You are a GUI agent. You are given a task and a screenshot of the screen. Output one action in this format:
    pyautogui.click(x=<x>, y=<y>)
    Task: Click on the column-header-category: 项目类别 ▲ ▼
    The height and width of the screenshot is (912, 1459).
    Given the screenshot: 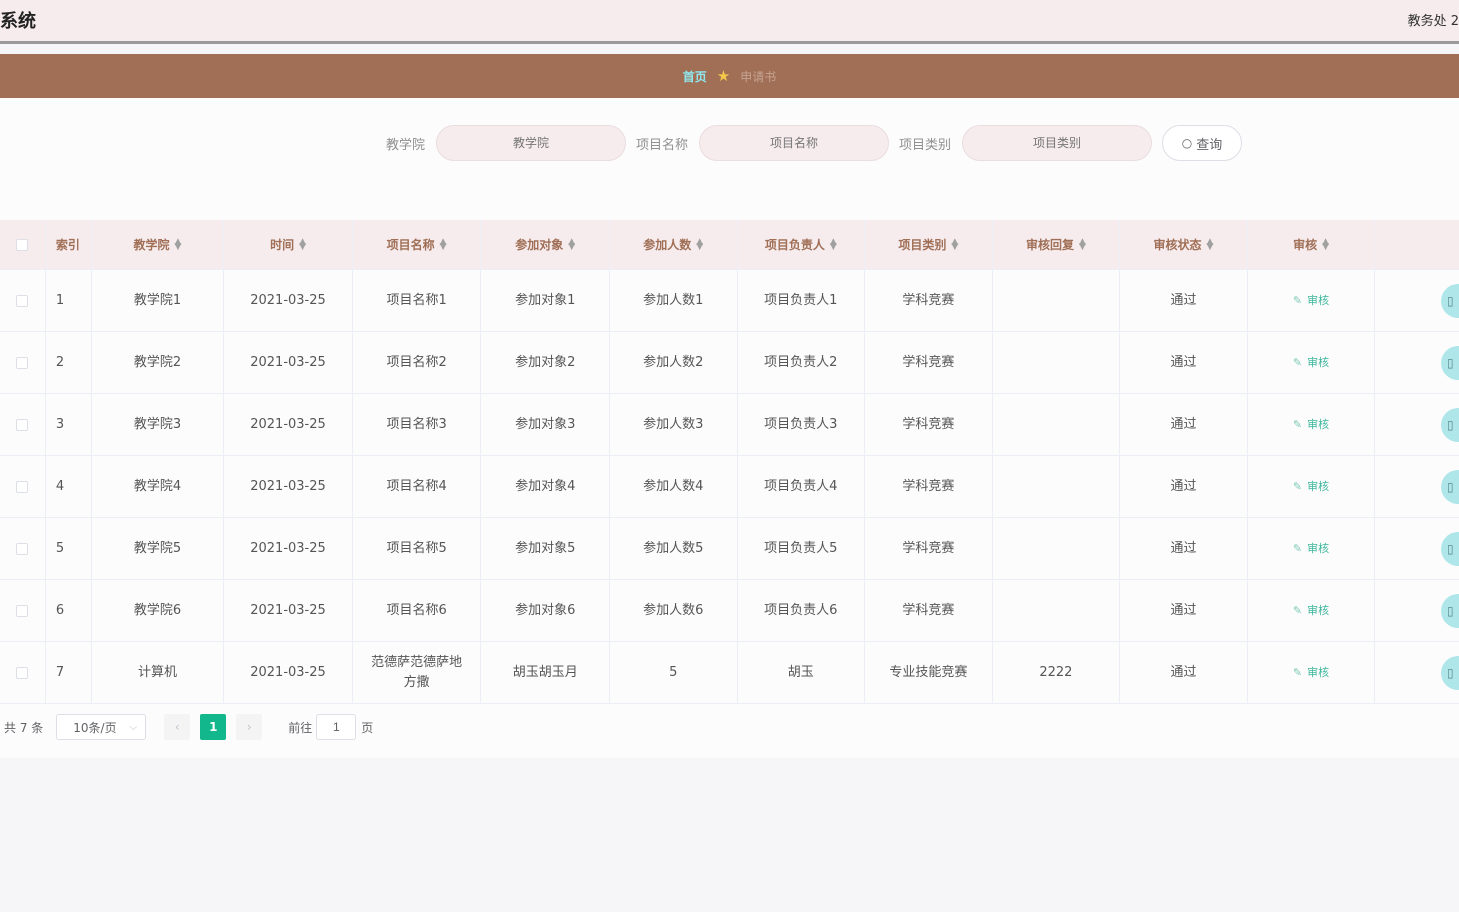 What is the action you would take?
    pyautogui.click(x=929, y=244)
    